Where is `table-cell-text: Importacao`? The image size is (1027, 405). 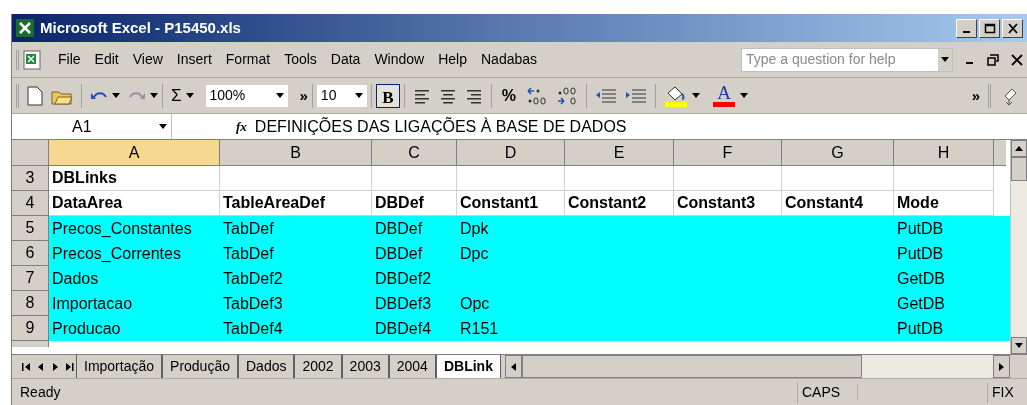 table-cell-text: Importacao is located at coordinates (92, 303).